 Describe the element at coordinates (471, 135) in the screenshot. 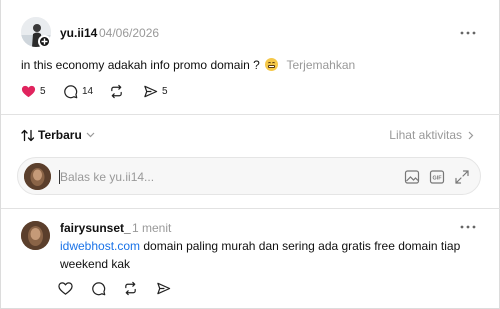

I see `chevron-right-icon` at that location.